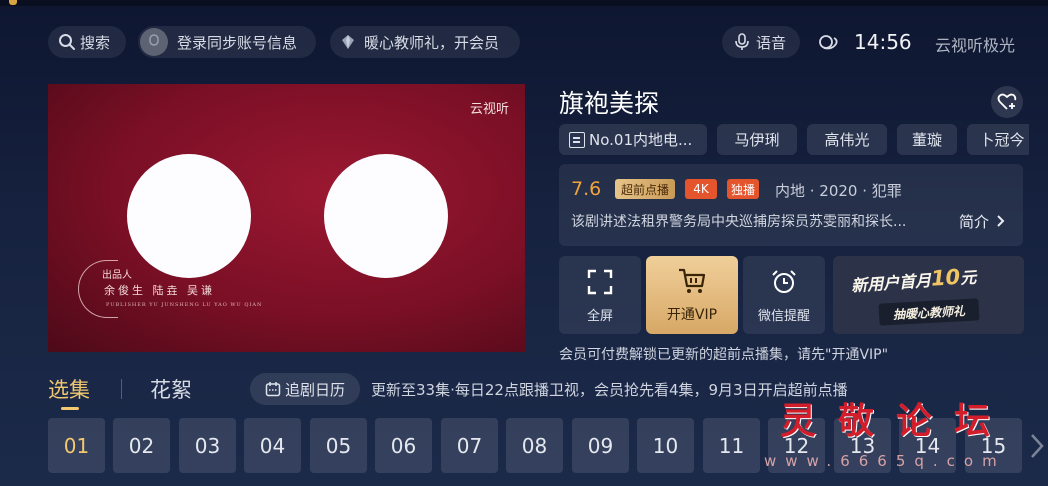 This screenshot has height=486, width=1048. What do you see at coordinates (600, 445) in the screenshot?
I see `episode-button: 09` at bounding box center [600, 445].